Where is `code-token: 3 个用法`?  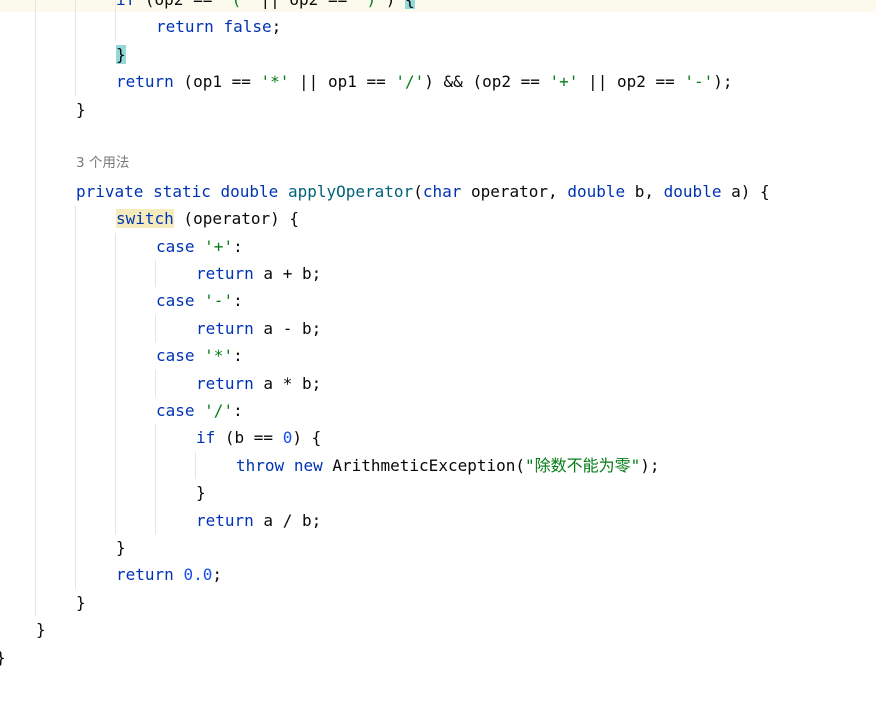 code-token: 3 个用法 is located at coordinates (103, 163).